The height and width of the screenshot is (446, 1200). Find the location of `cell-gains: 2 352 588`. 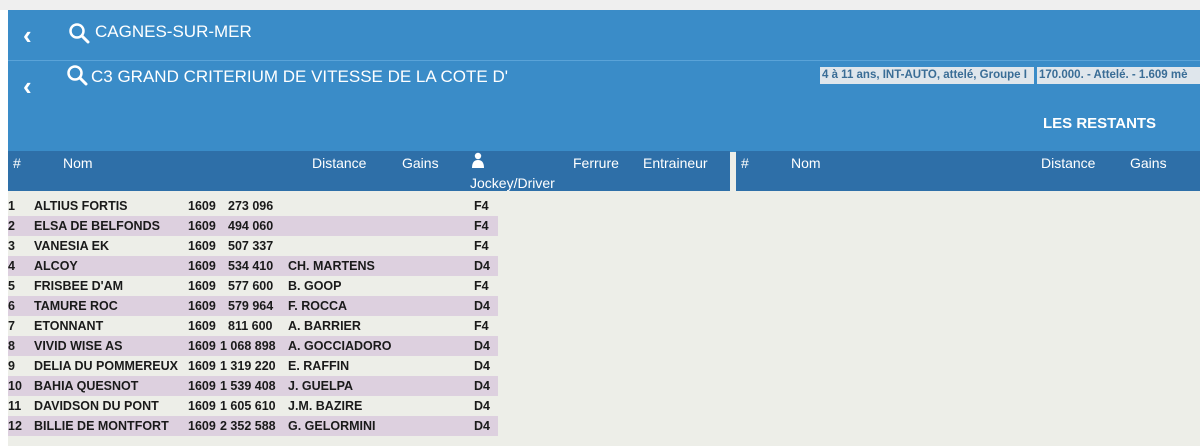

cell-gains: 2 352 588 is located at coordinates (248, 426).